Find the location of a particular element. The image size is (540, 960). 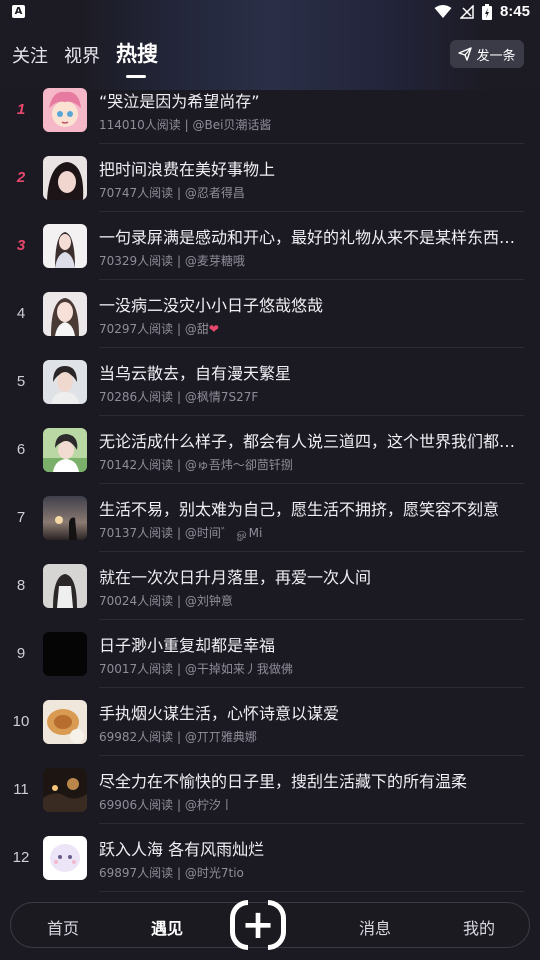

read-count: 69982人阅读 is located at coordinates (136, 737).